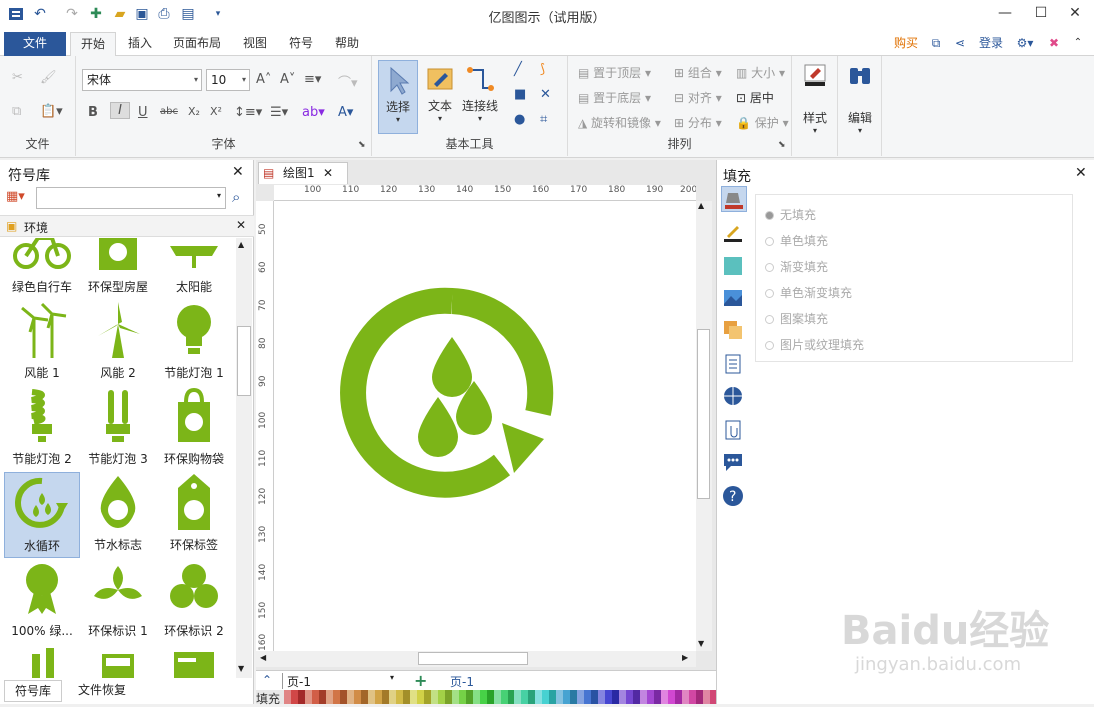  I want to click on fill-option-solid: 单色填充, so click(796, 240).